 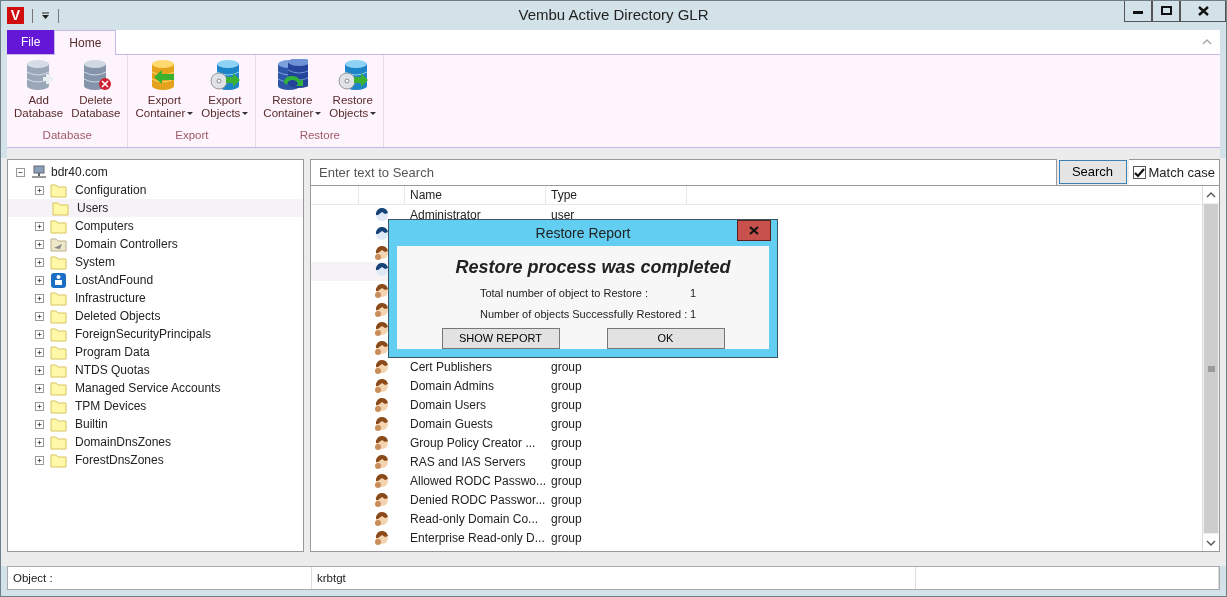 What do you see at coordinates (665, 338) in the screenshot?
I see `dialog-button: OK` at bounding box center [665, 338].